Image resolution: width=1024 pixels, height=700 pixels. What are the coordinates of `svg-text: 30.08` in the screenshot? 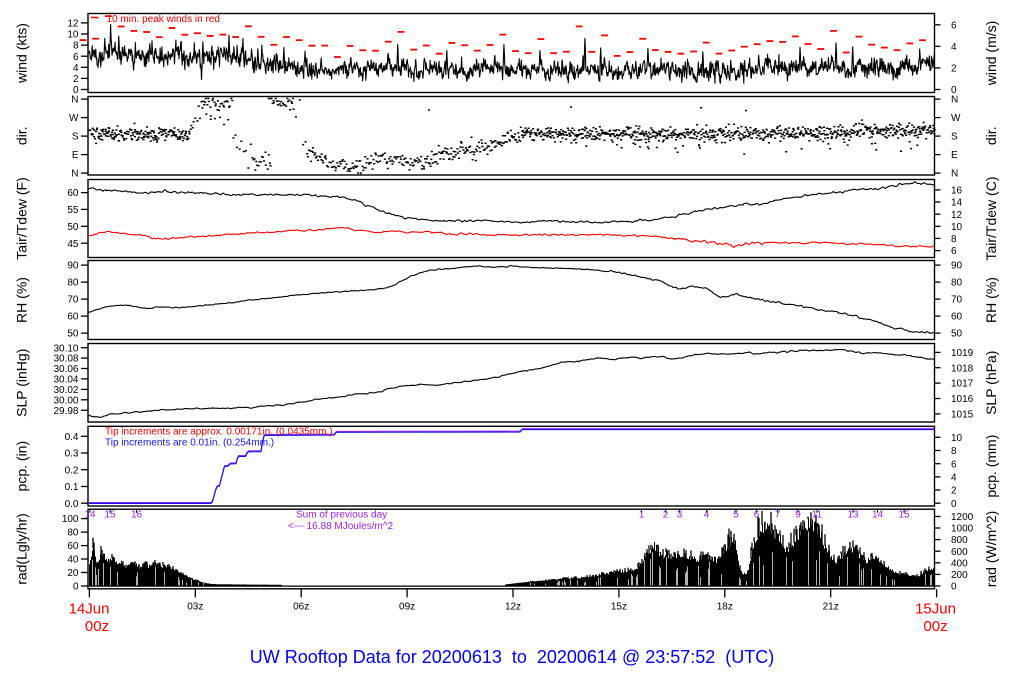 It's located at (65, 359).